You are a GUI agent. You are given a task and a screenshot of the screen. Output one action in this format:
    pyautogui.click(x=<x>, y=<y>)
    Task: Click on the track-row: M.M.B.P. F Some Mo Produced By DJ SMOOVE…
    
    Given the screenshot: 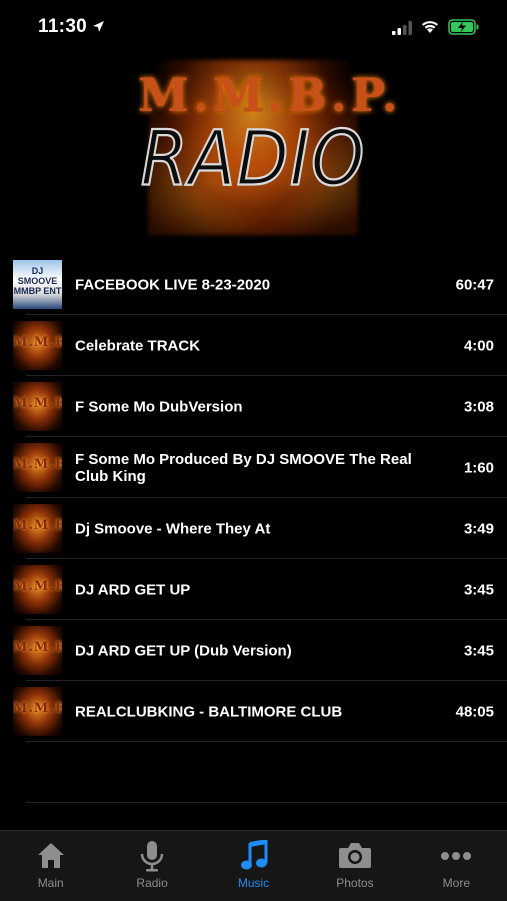 What is the action you would take?
    pyautogui.click(x=253, y=467)
    